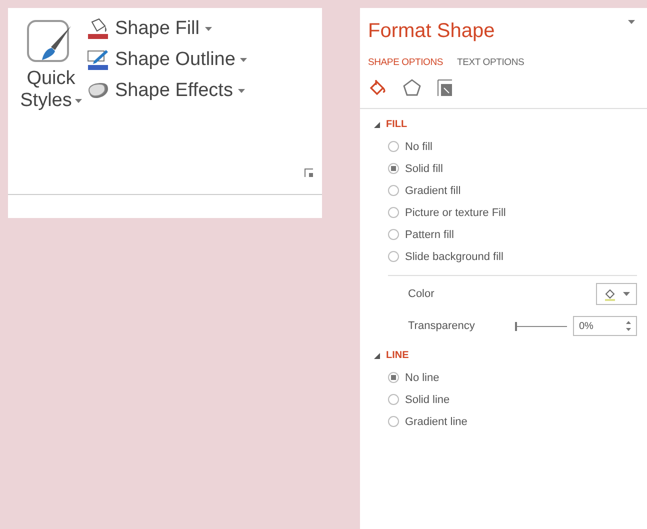  Describe the element at coordinates (427, 400) in the screenshot. I see `option-label: Solid line` at that location.